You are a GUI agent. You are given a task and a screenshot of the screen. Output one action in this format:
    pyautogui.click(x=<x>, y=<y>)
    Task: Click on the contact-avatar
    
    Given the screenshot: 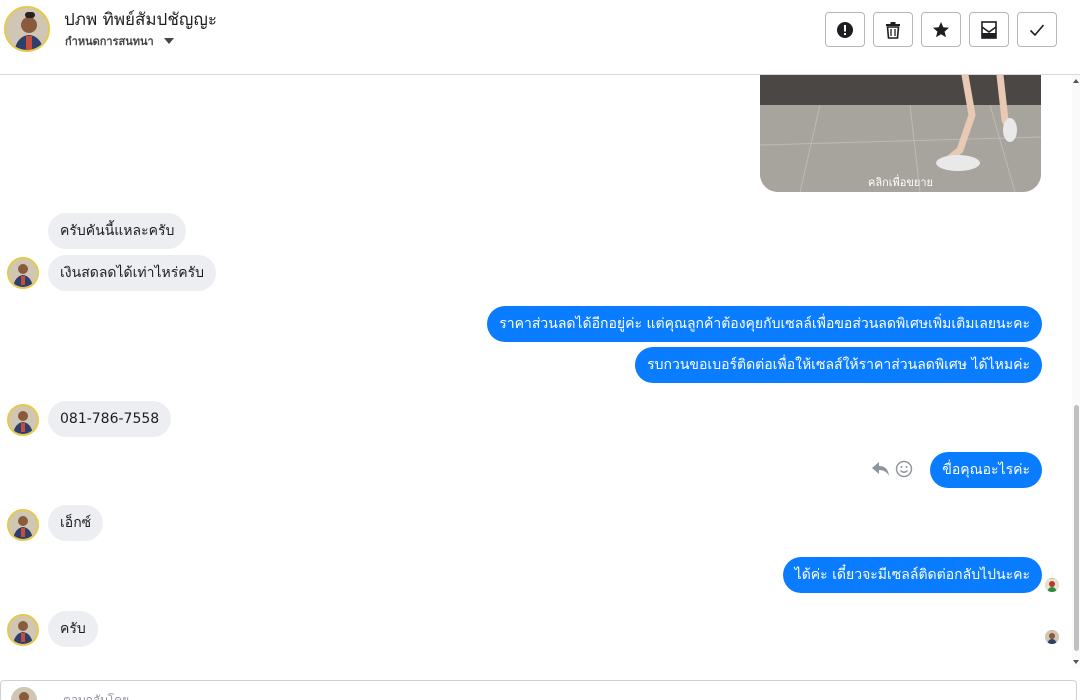 What is the action you would take?
    pyautogui.click(x=27, y=29)
    